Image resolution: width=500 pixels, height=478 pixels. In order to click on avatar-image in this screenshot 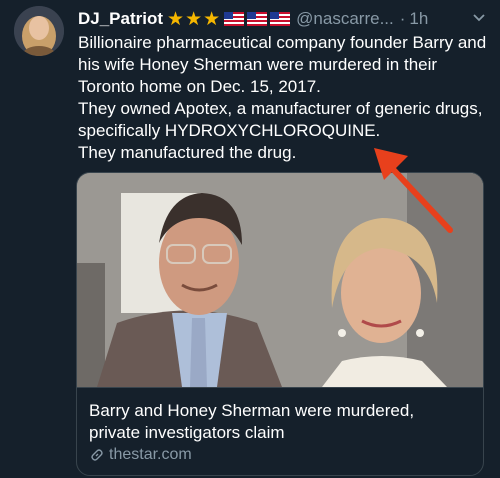, I will do `click(39, 31)`.